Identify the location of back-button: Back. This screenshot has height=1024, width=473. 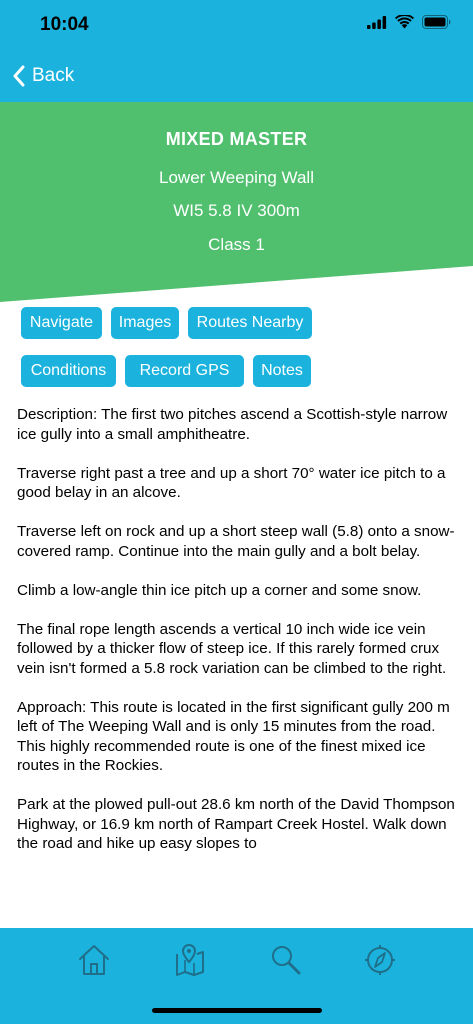
(43, 76).